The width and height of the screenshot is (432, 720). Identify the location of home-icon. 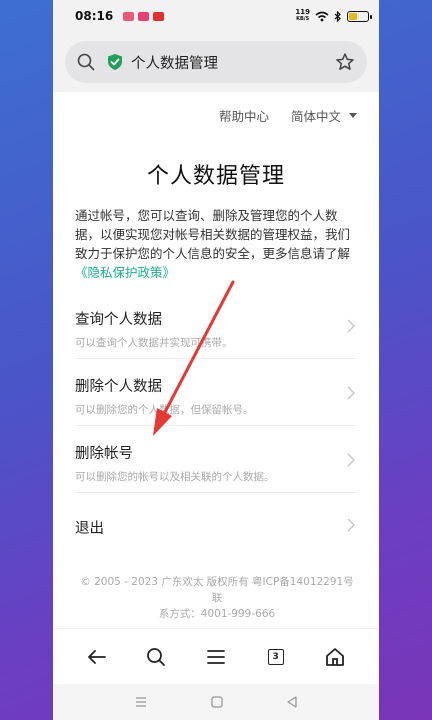
(335, 656).